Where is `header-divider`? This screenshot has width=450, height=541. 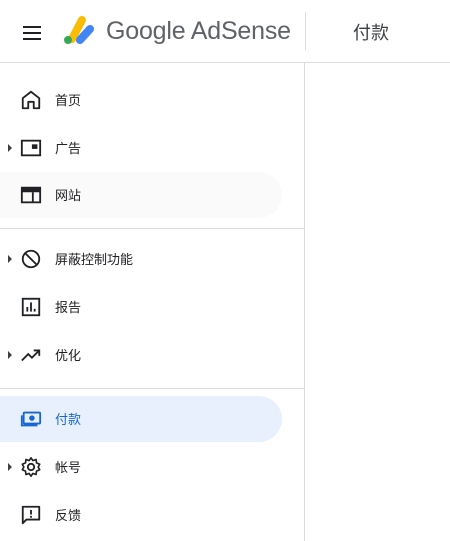
header-divider is located at coordinates (305, 31).